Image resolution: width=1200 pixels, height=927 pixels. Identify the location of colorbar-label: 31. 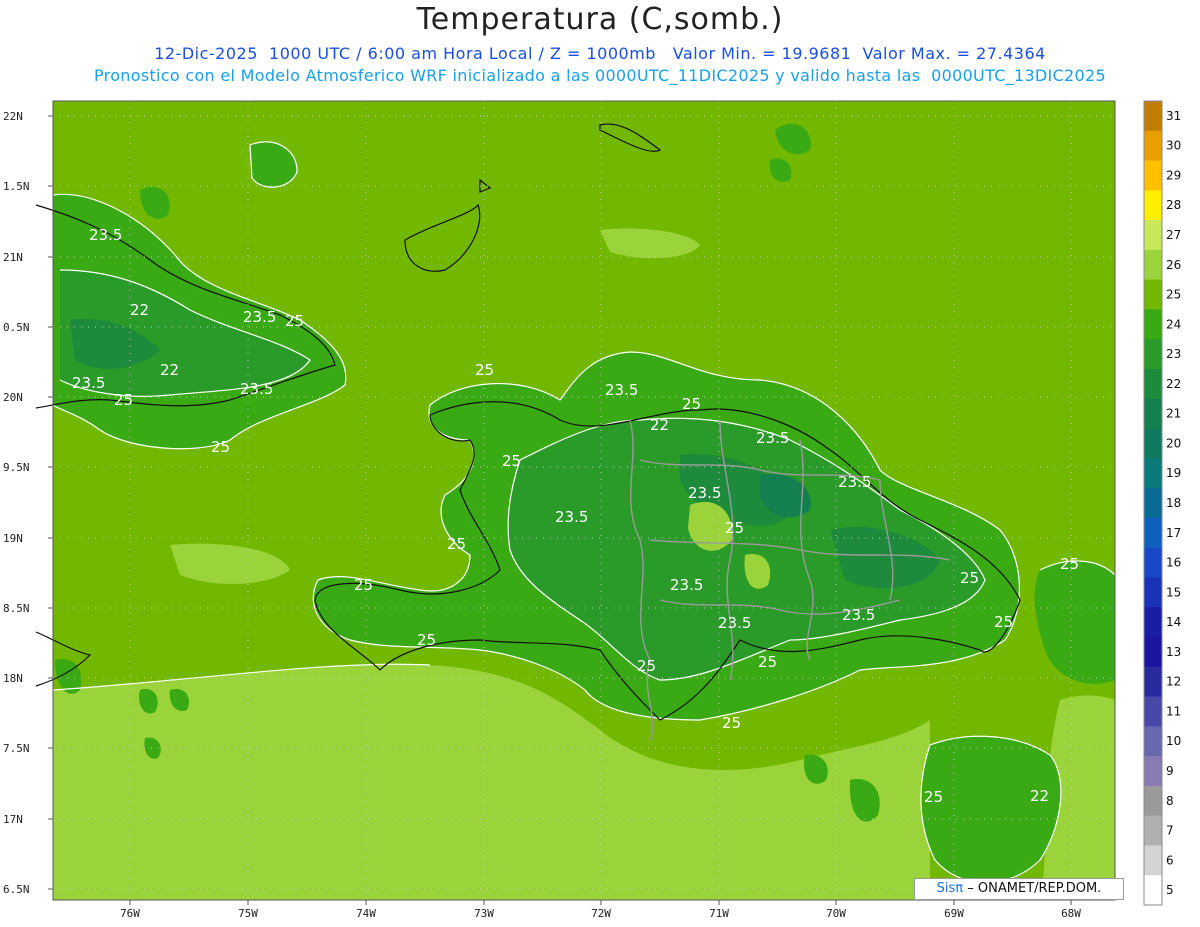
(1173, 116).